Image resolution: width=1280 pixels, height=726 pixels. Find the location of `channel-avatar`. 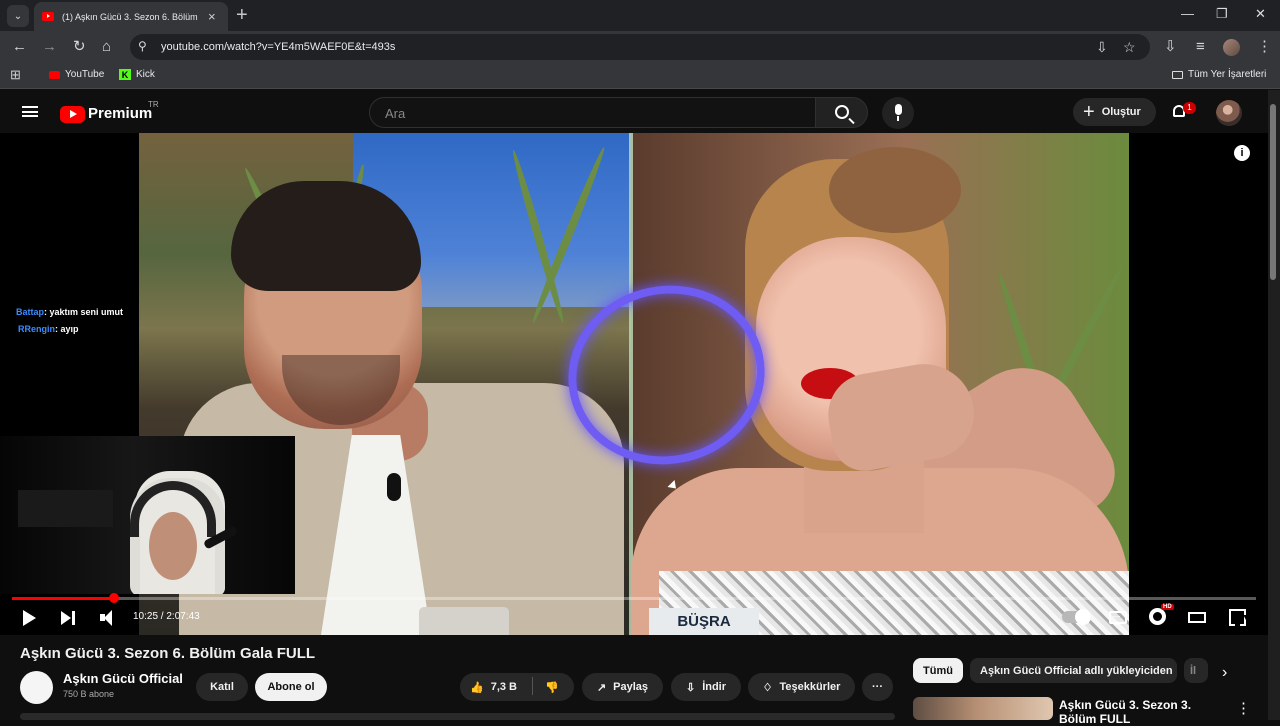

channel-avatar is located at coordinates (36, 687).